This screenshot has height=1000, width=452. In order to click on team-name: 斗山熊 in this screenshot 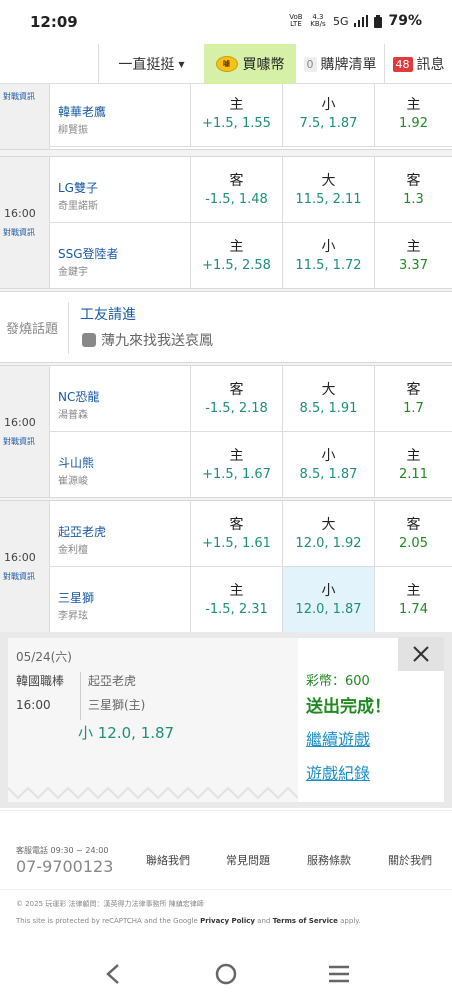, I will do `click(76, 462)`.